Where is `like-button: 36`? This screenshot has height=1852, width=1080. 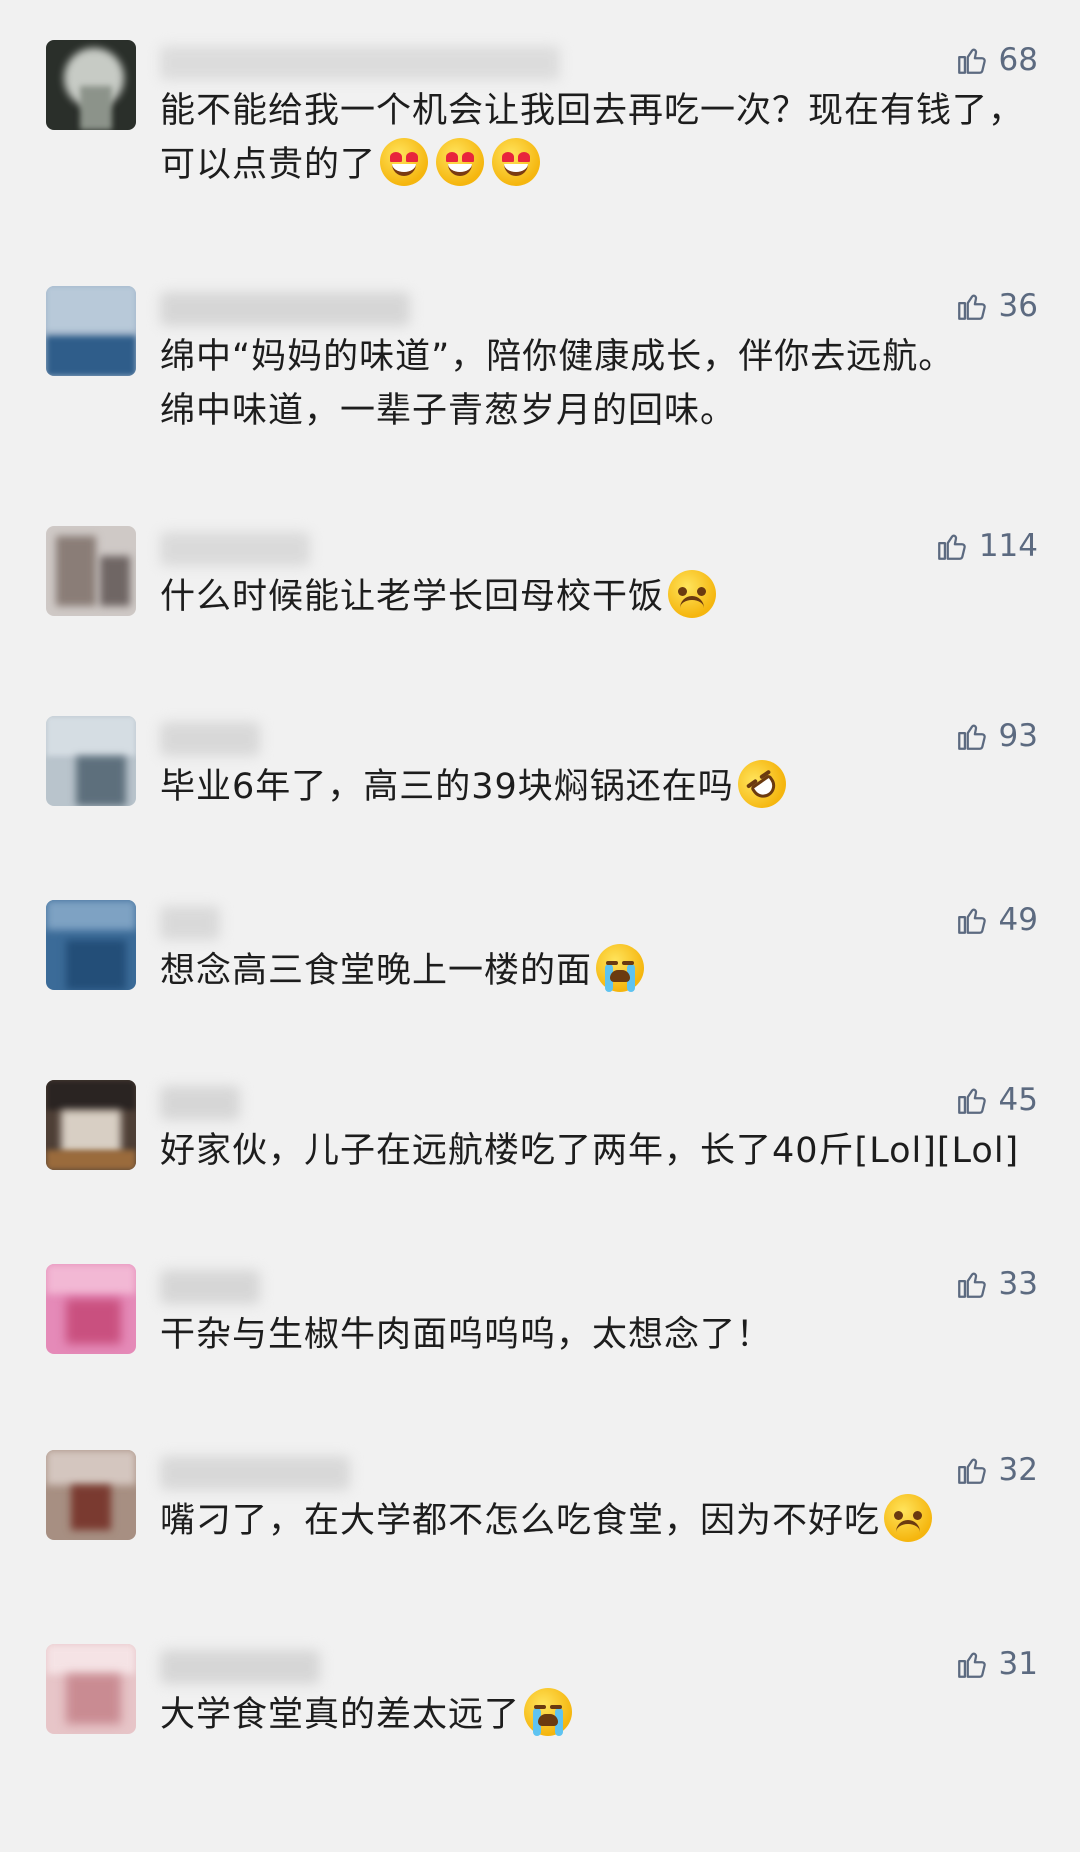
like-button: 36 is located at coordinates (996, 306).